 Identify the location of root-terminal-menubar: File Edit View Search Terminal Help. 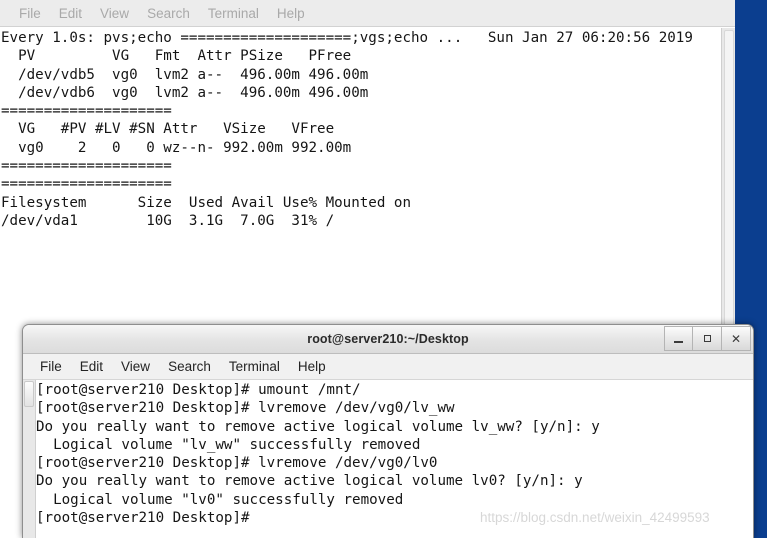
(388, 367).